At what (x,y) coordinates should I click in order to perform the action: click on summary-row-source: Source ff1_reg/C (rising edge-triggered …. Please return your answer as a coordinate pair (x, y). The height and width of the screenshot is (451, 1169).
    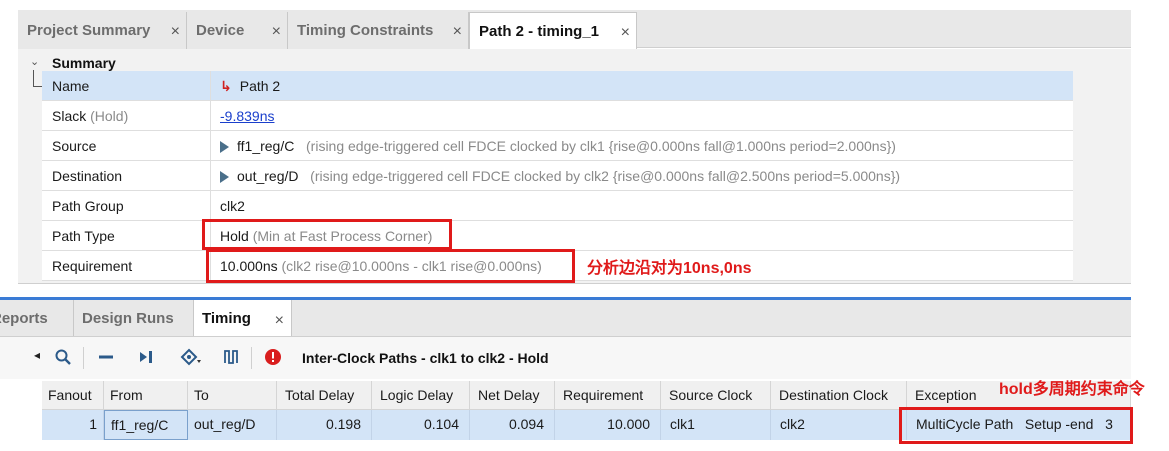
    Looking at the image, I should click on (557, 146).